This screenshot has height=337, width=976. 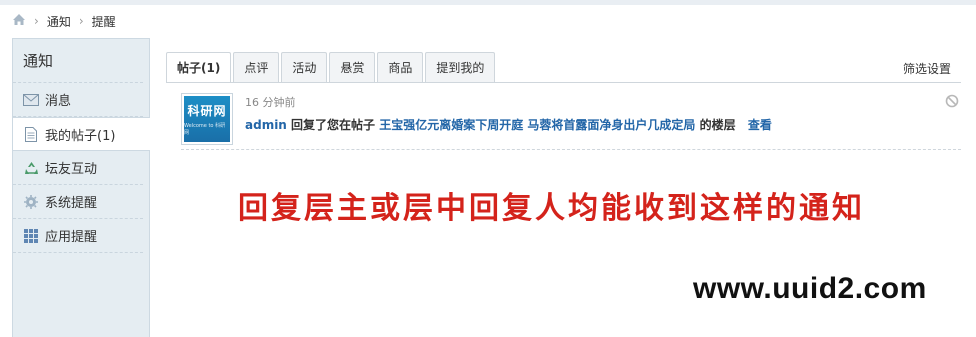 What do you see at coordinates (71, 203) in the screenshot?
I see `sidebar-item-label: 系统提醒` at bounding box center [71, 203].